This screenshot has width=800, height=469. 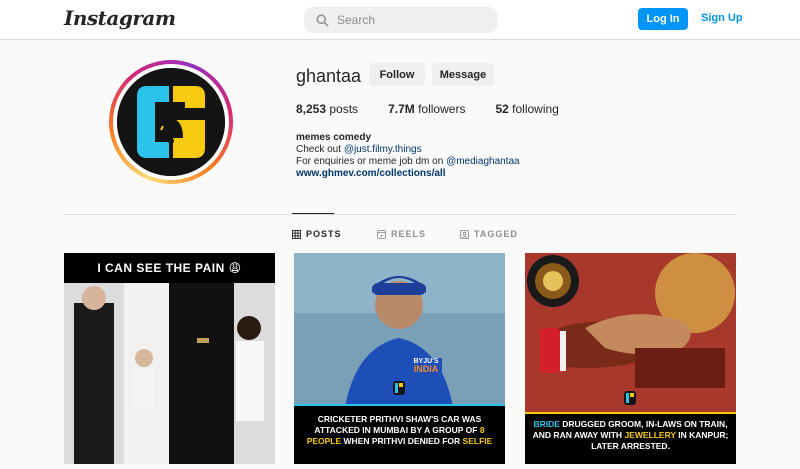 I want to click on posts-stat: 8,253 posts, so click(x=327, y=109).